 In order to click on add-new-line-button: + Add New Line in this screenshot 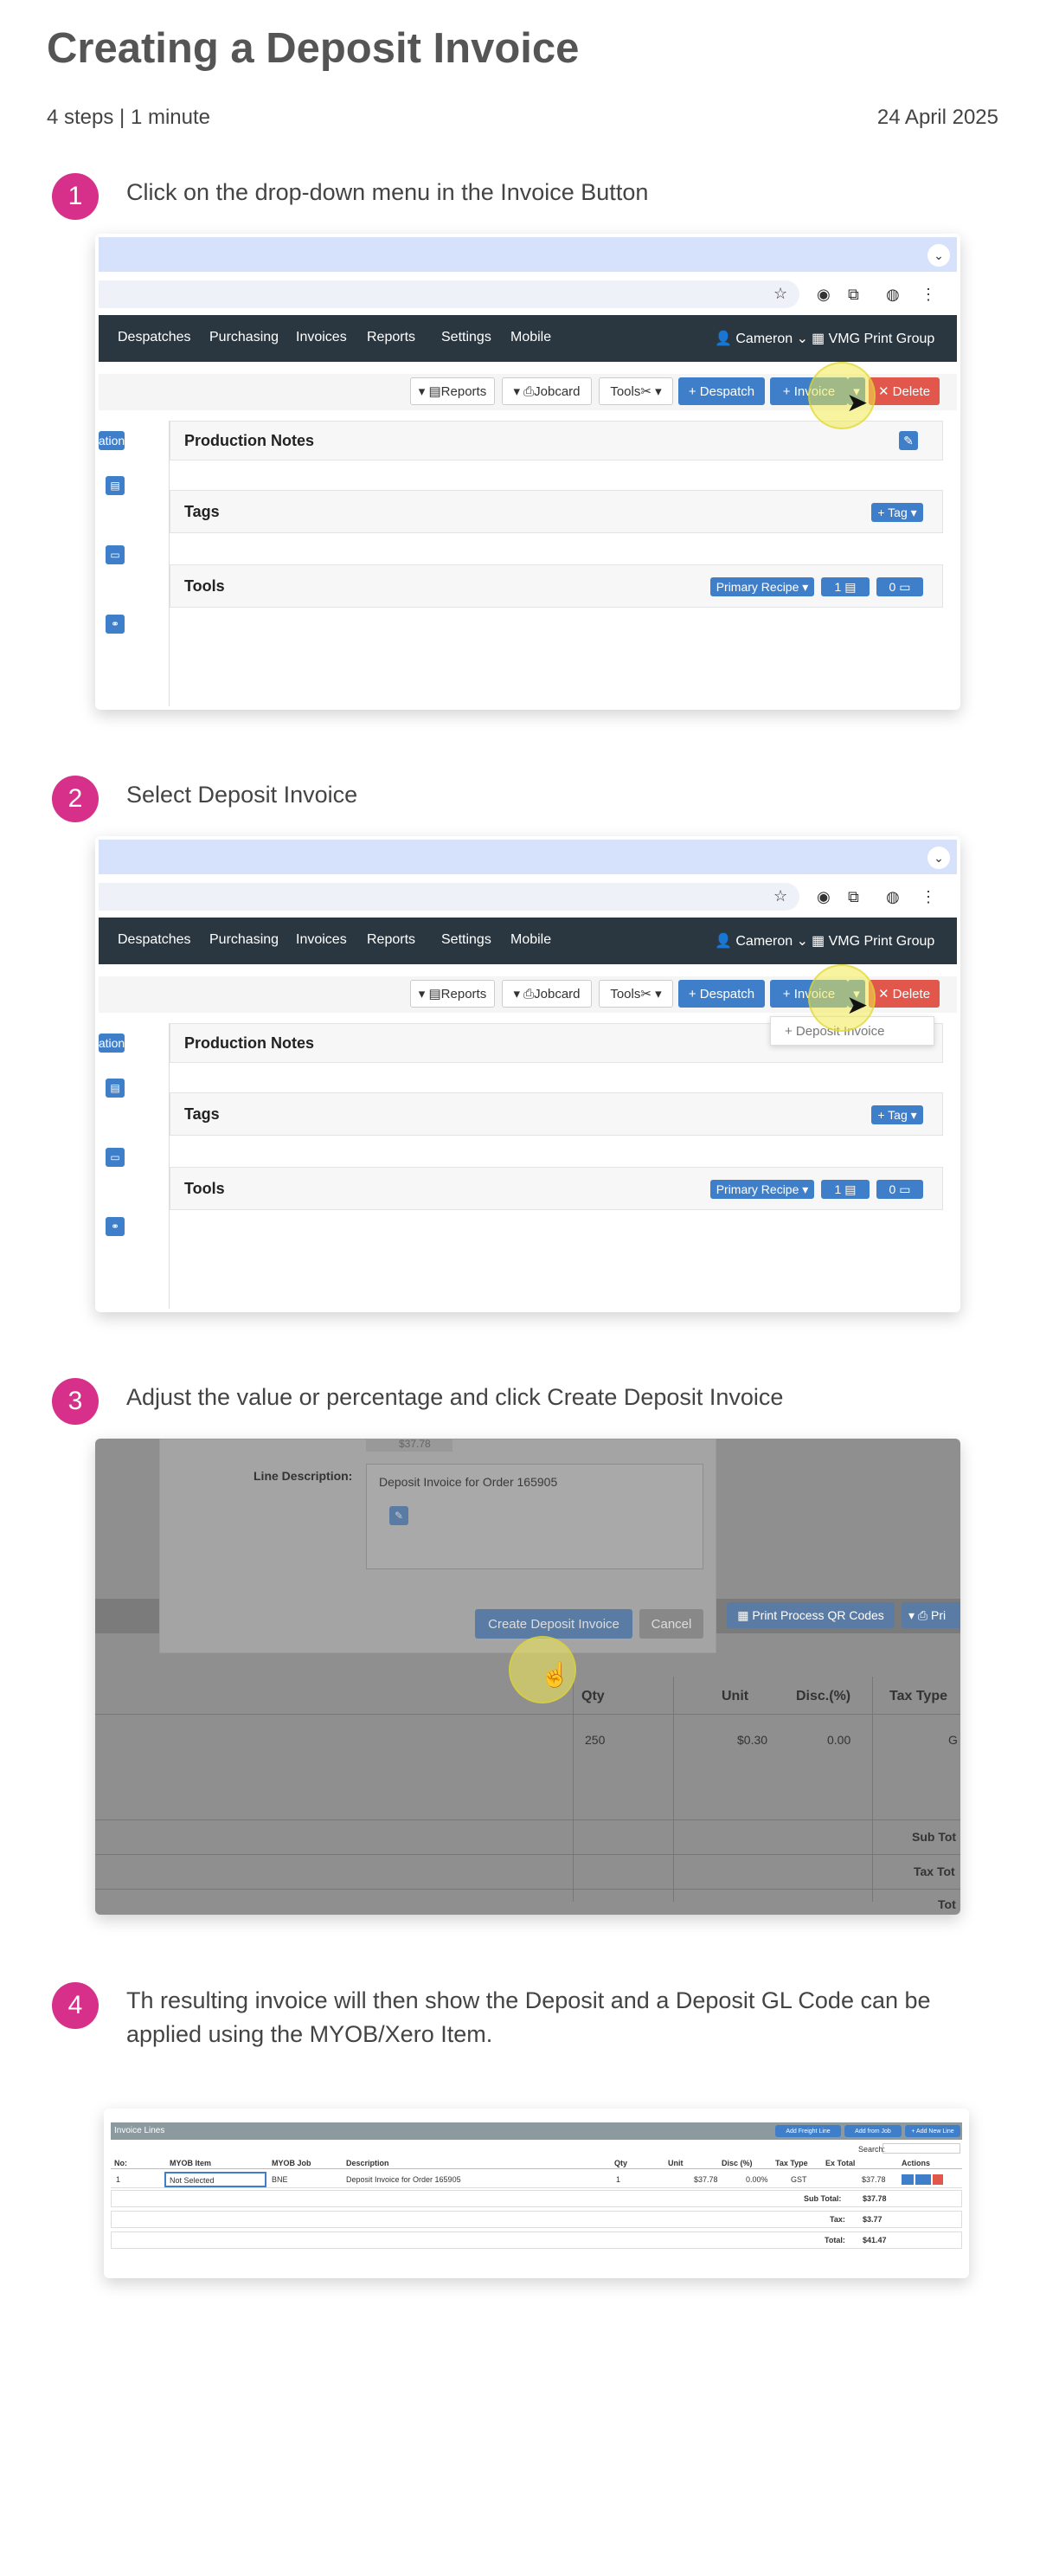, I will do `click(932, 2131)`.